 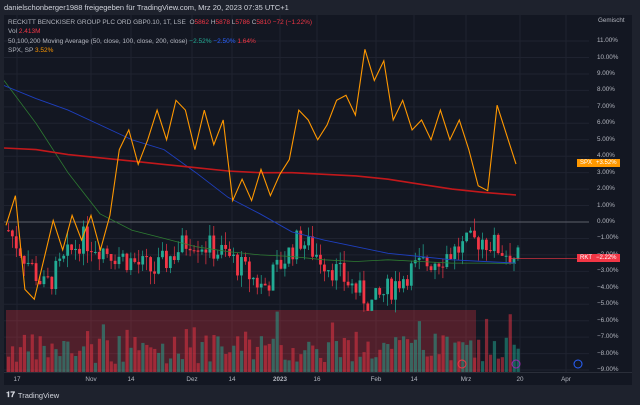 I want to click on scale-mode-label: Gemischt, so click(x=611, y=20).